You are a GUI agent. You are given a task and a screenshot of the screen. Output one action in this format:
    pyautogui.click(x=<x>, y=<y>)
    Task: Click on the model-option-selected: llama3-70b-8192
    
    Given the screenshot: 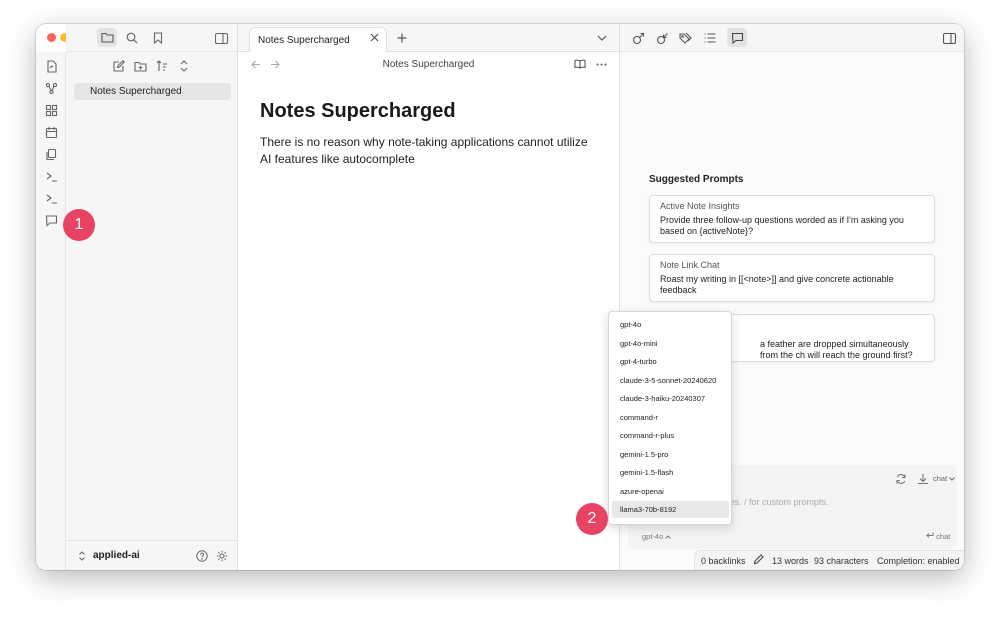 What is the action you would take?
    pyautogui.click(x=670, y=509)
    